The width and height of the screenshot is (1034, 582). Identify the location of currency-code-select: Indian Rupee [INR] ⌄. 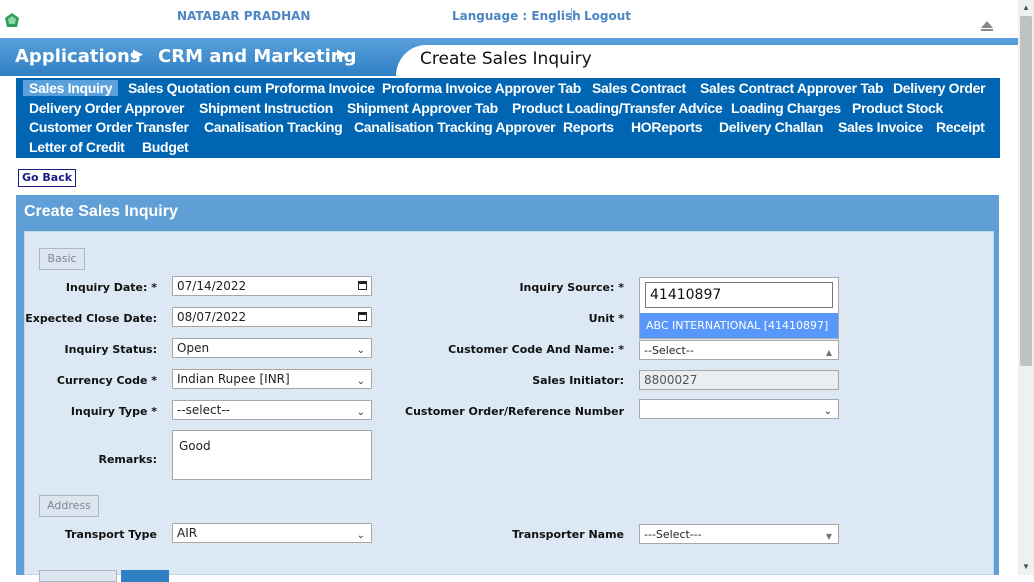
(272, 379).